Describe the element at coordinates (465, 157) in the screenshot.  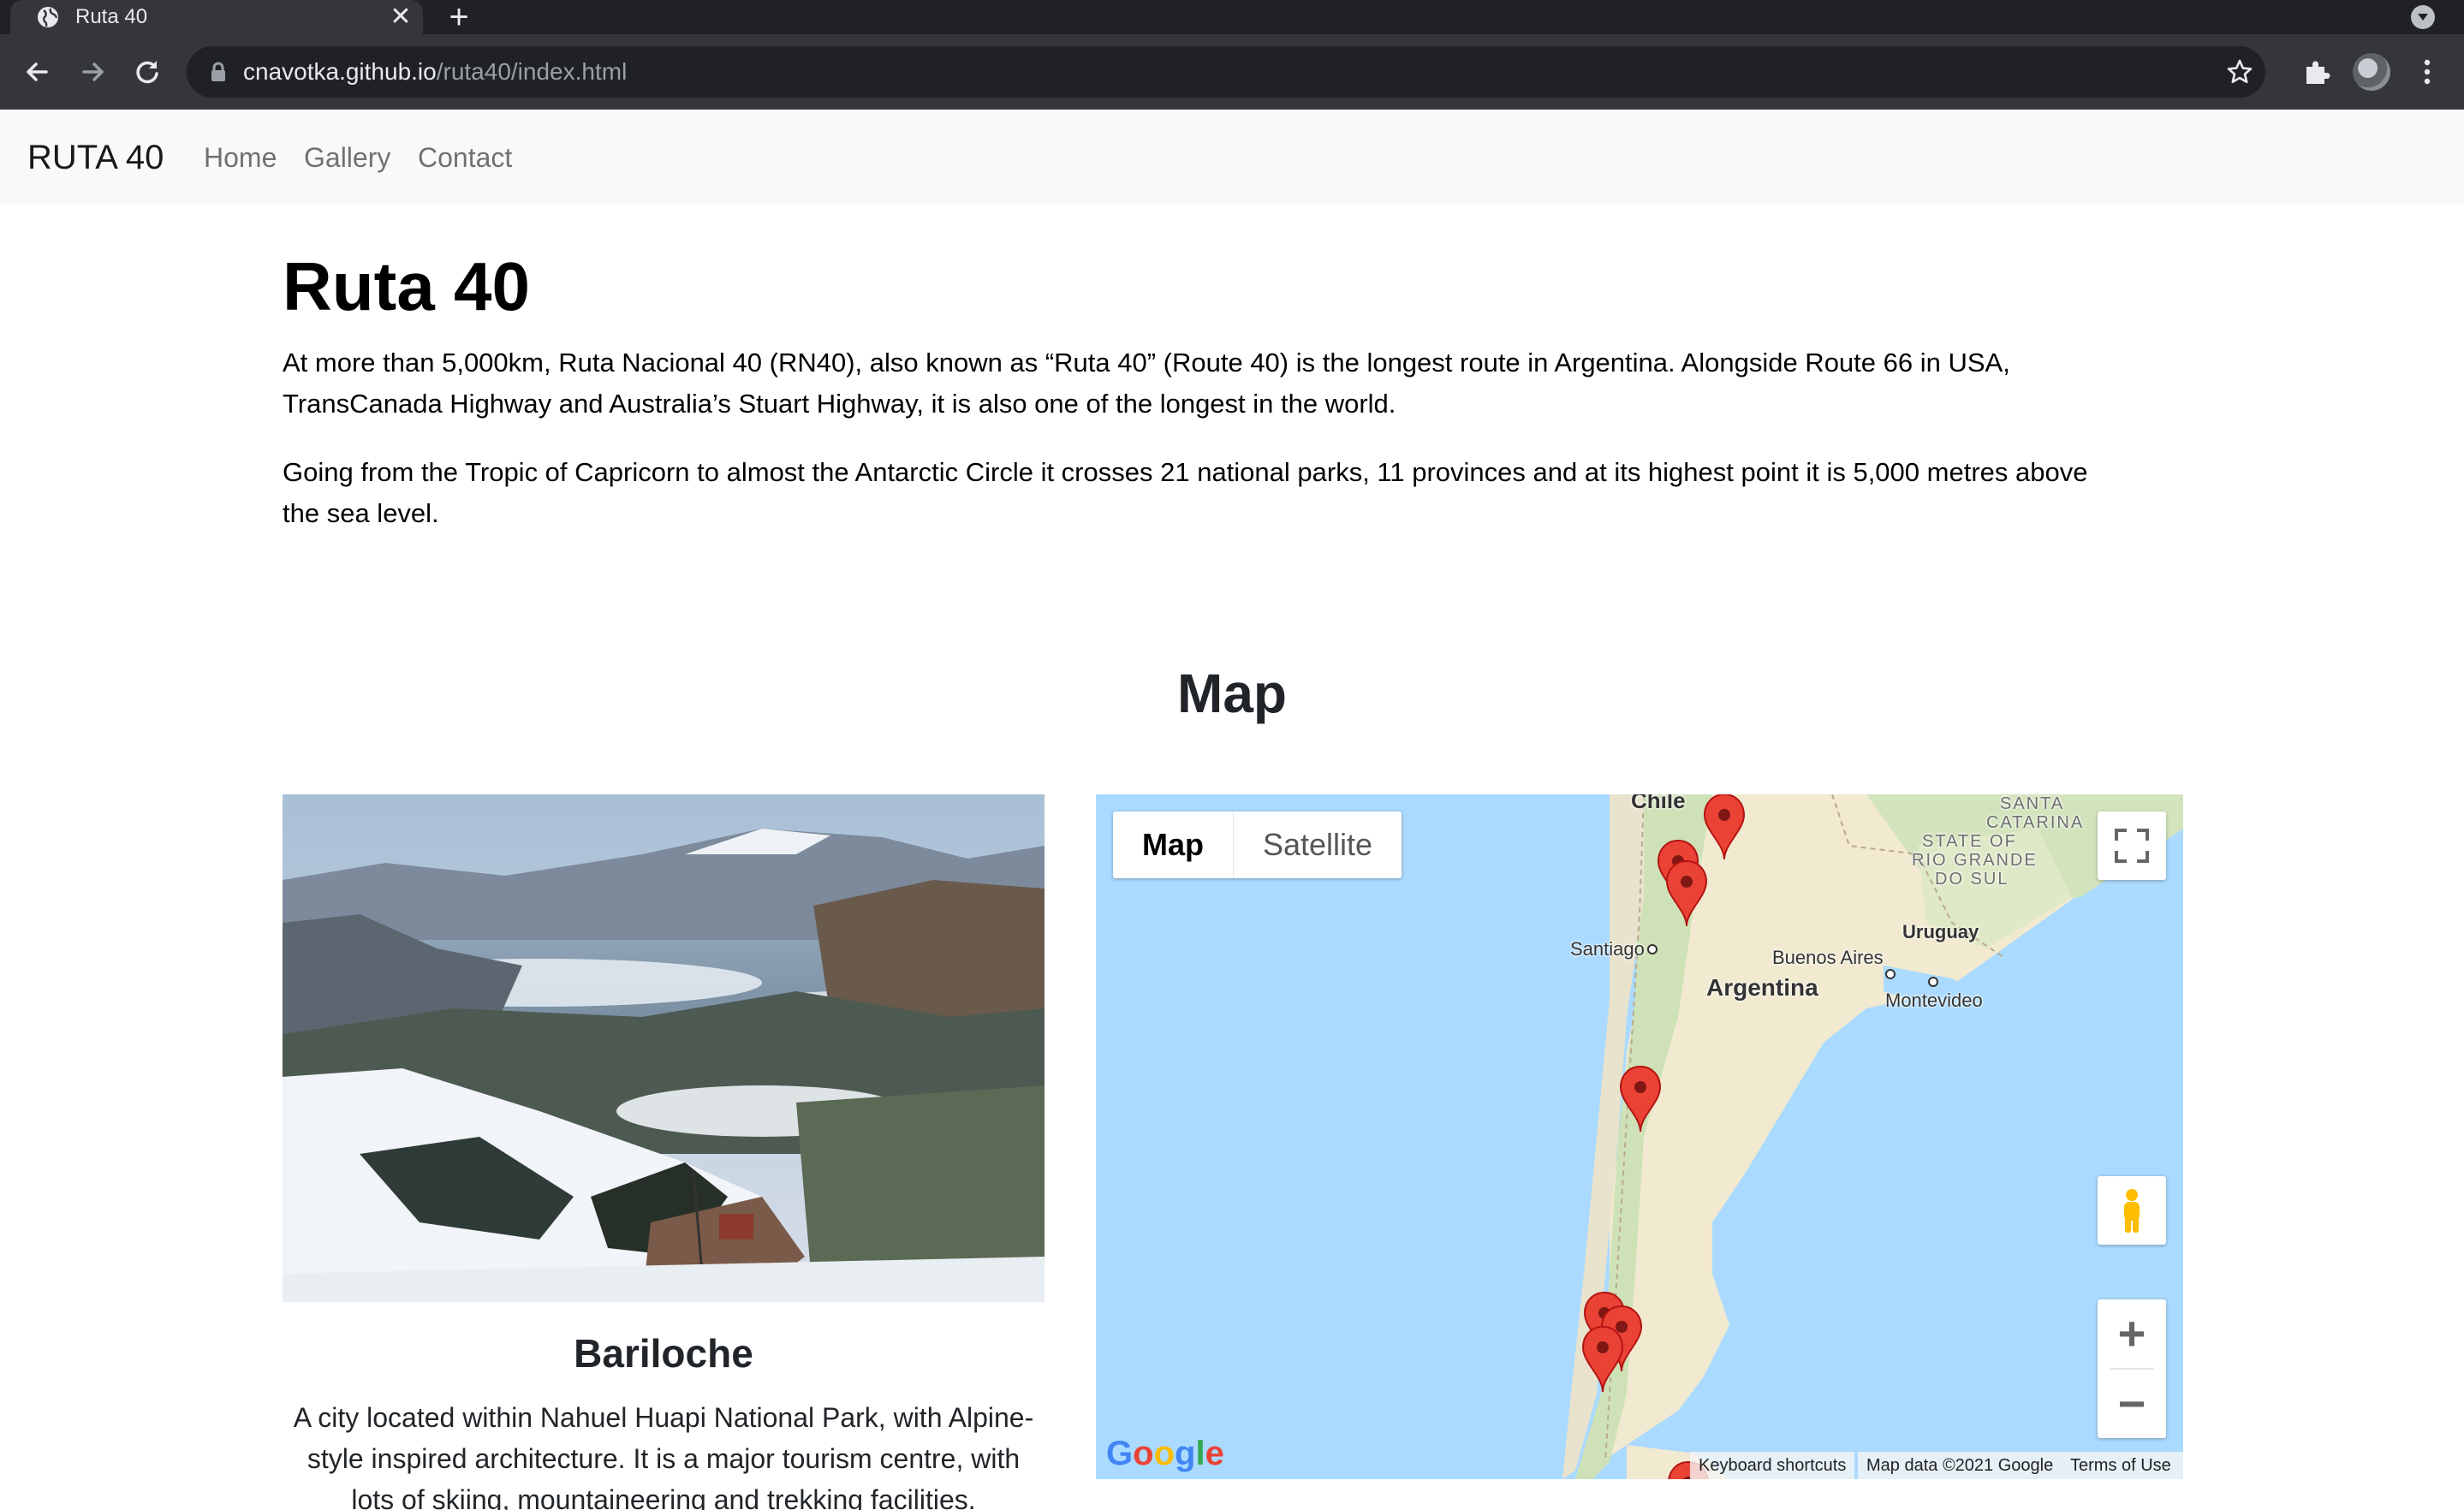
I see `nav-link-contact: Contact` at that location.